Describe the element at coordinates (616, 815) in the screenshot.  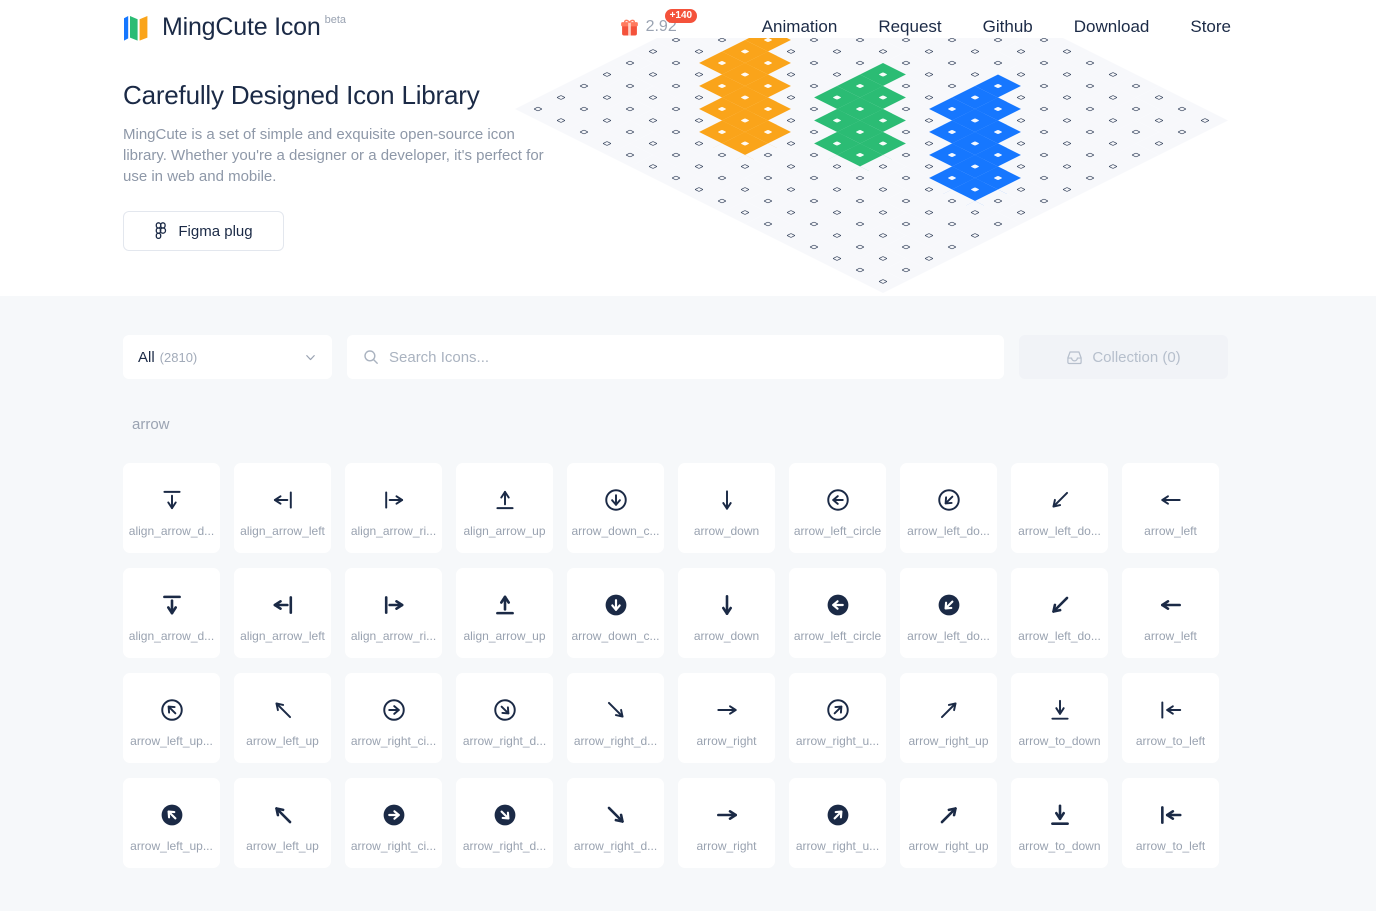
I see `arrow-right-down-fill-icon` at that location.